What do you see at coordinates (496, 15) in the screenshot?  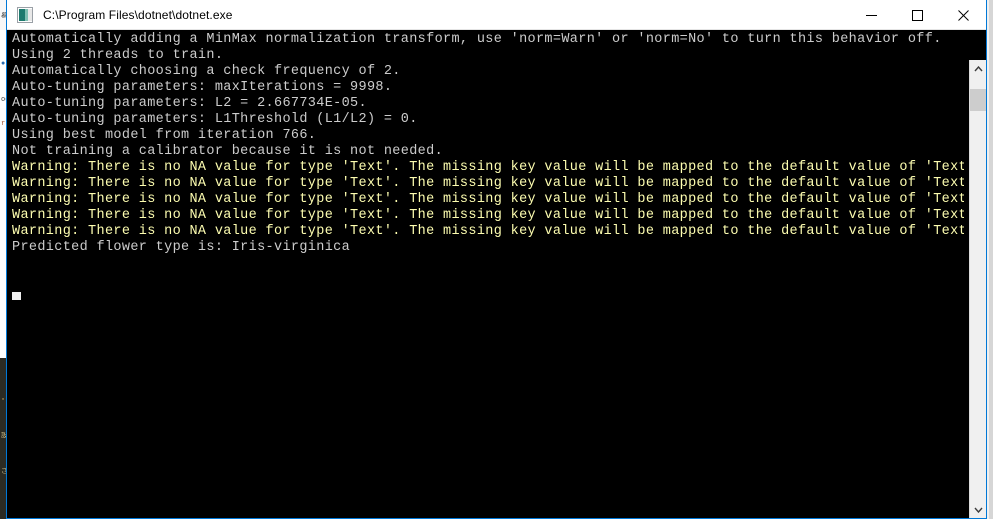 I see `title-bar: C:\Program Files\dotnet\dotnet.exe` at bounding box center [496, 15].